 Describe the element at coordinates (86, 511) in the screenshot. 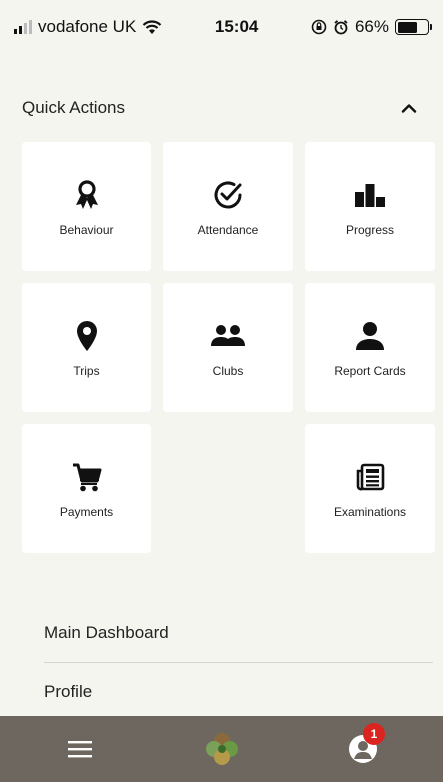

I see `payments-label: Payments` at that location.